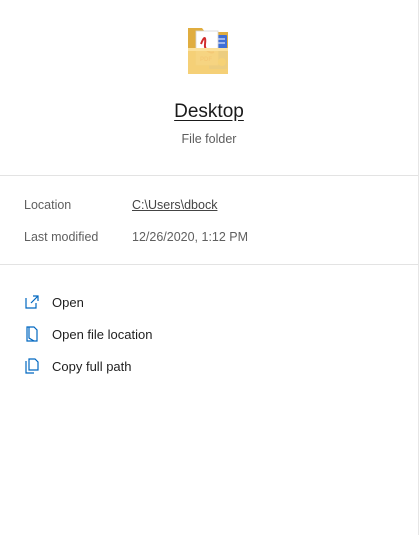 The width and height of the screenshot is (419, 535). Describe the element at coordinates (68, 302) in the screenshot. I see `open-action-label: Open` at that location.